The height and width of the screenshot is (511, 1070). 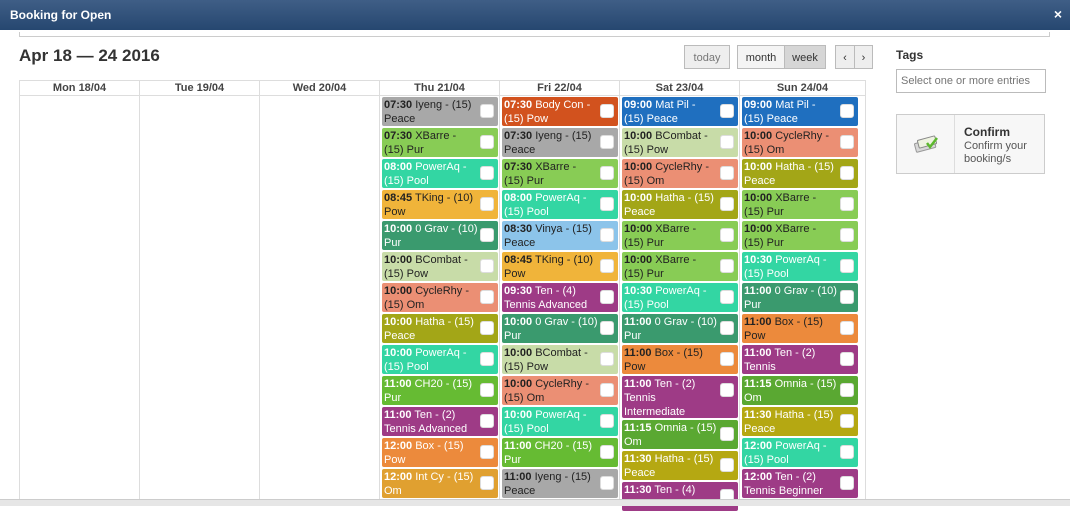 What do you see at coordinates (440, 421) in the screenshot?
I see `event-block: 11:00 Ten - (2) Tennis Advanced` at bounding box center [440, 421].